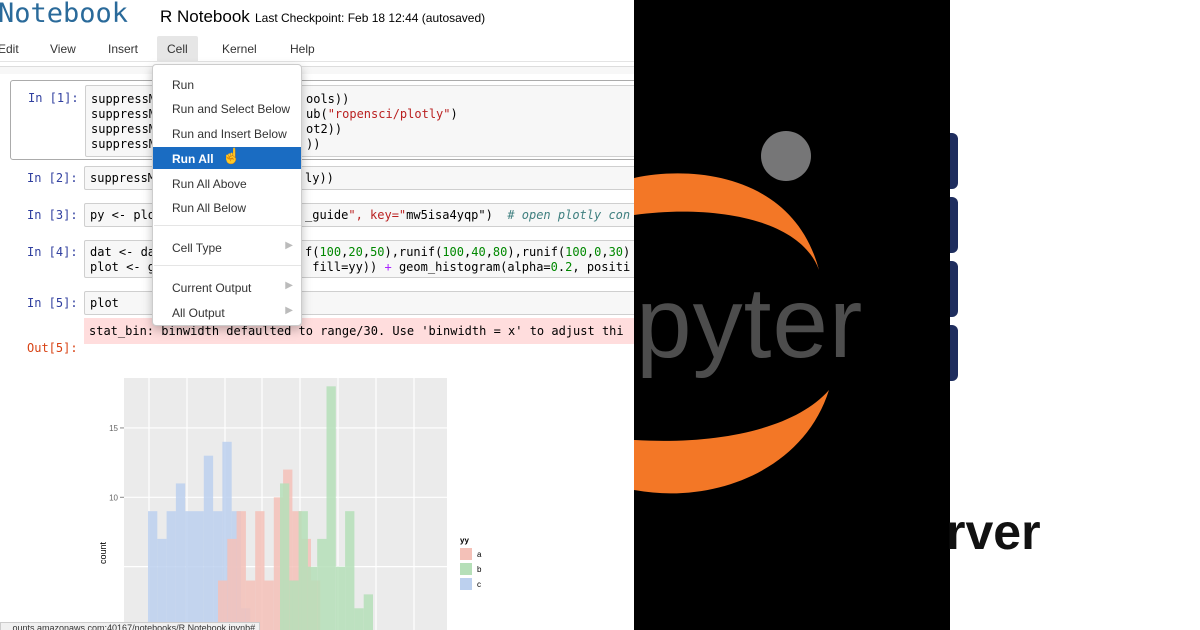 The image size is (1200, 630). I want to click on menu-item-label: Run All Above, so click(209, 184).